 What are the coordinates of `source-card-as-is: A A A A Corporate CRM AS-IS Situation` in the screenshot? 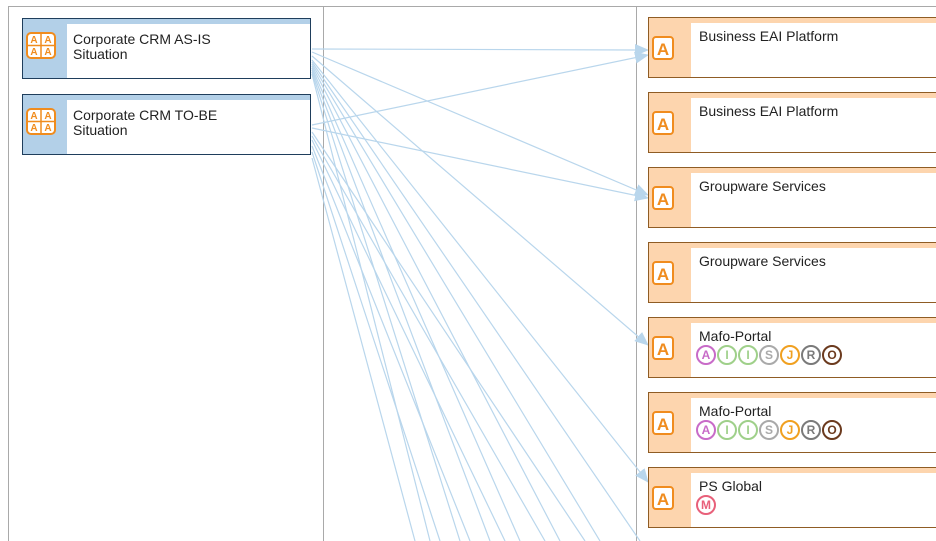 It's located at (166, 48).